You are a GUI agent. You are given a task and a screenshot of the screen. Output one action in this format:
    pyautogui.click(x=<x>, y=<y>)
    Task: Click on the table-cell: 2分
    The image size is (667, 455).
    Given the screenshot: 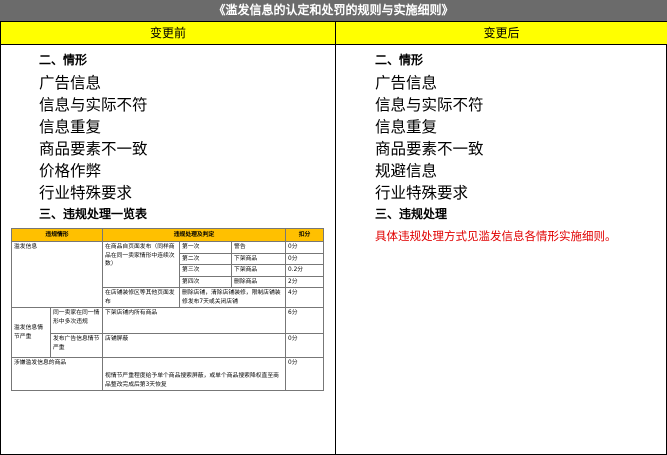 What is the action you would take?
    pyautogui.click(x=305, y=281)
    